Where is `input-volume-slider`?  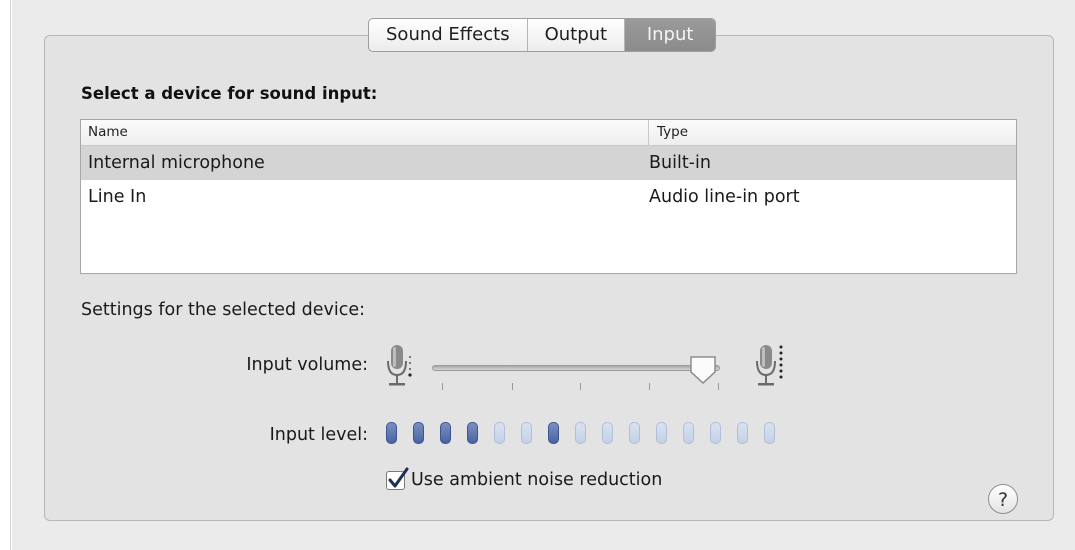 input-volume-slider is located at coordinates (582, 373).